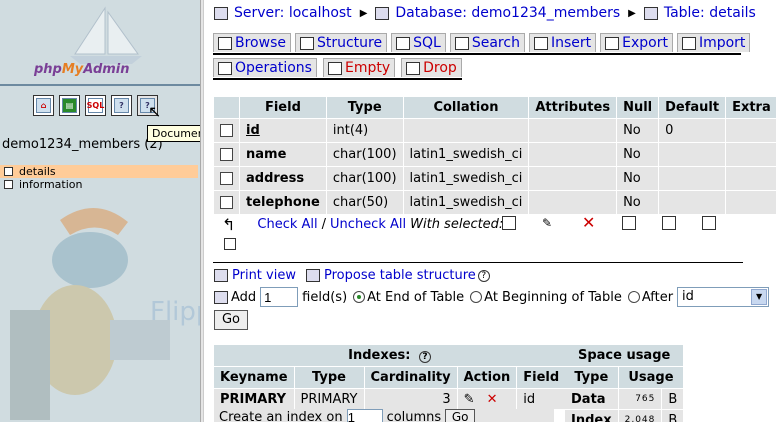  I want to click on bulk-action-icons: ✎ ✕, so click(609, 223).